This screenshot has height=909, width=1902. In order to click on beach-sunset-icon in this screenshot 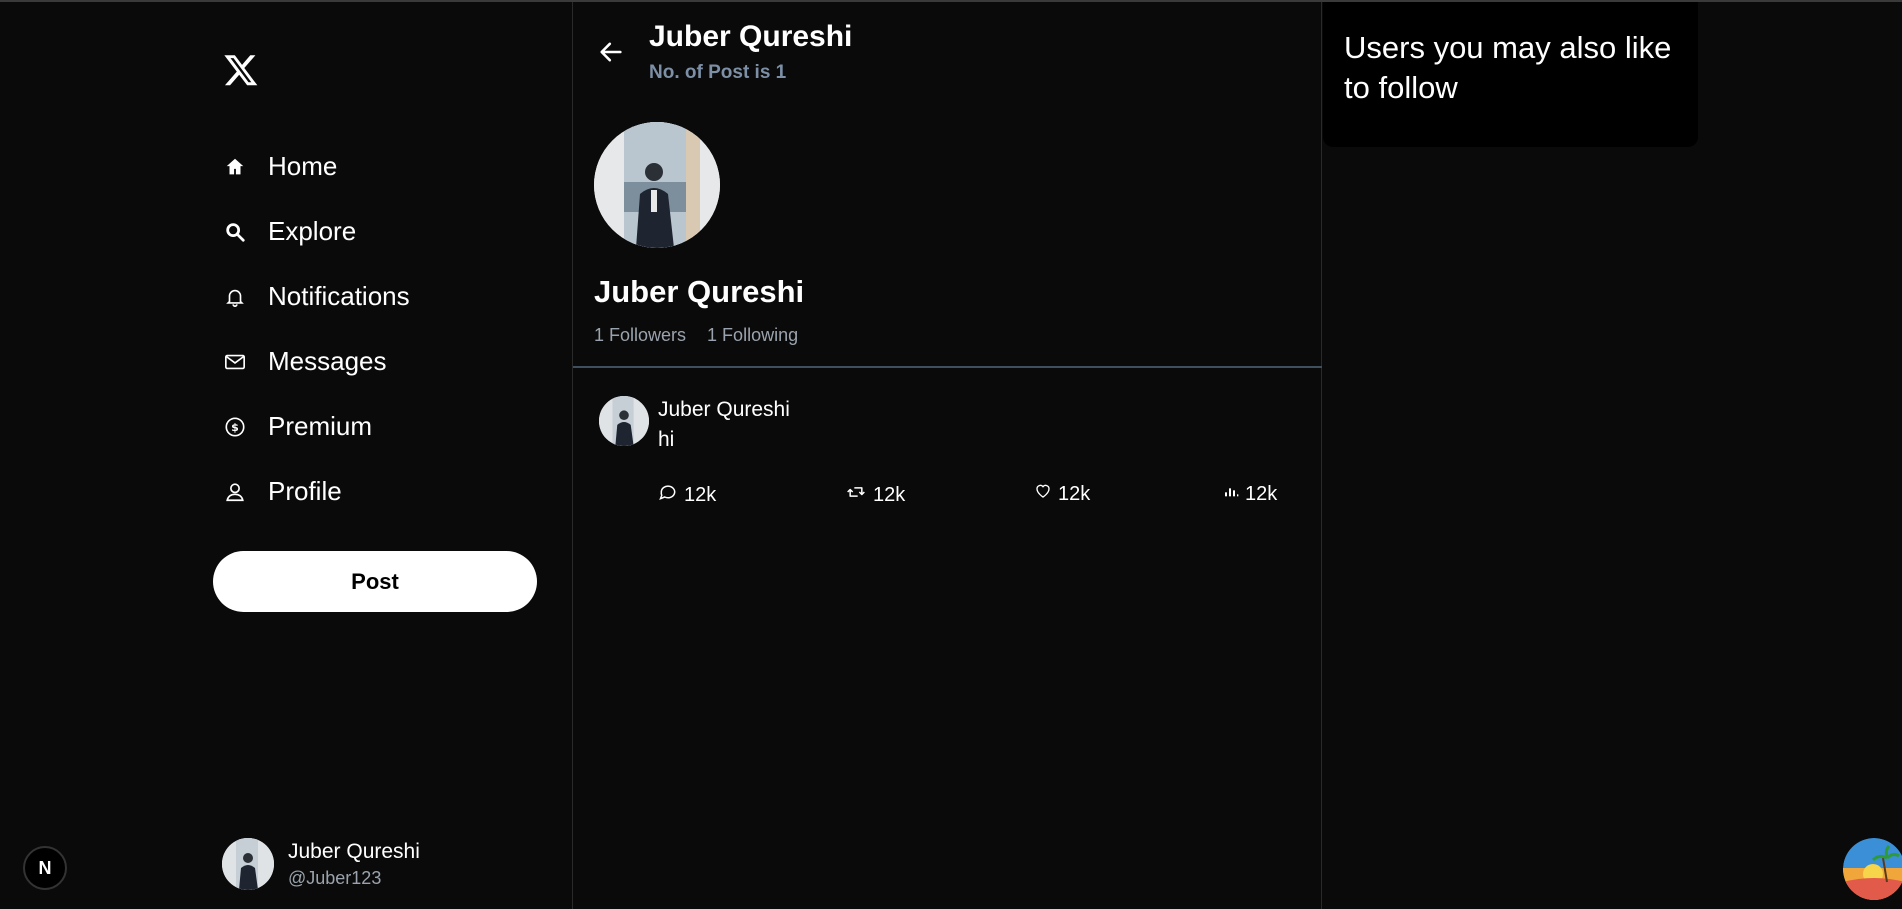, I will do `click(1872, 869)`.